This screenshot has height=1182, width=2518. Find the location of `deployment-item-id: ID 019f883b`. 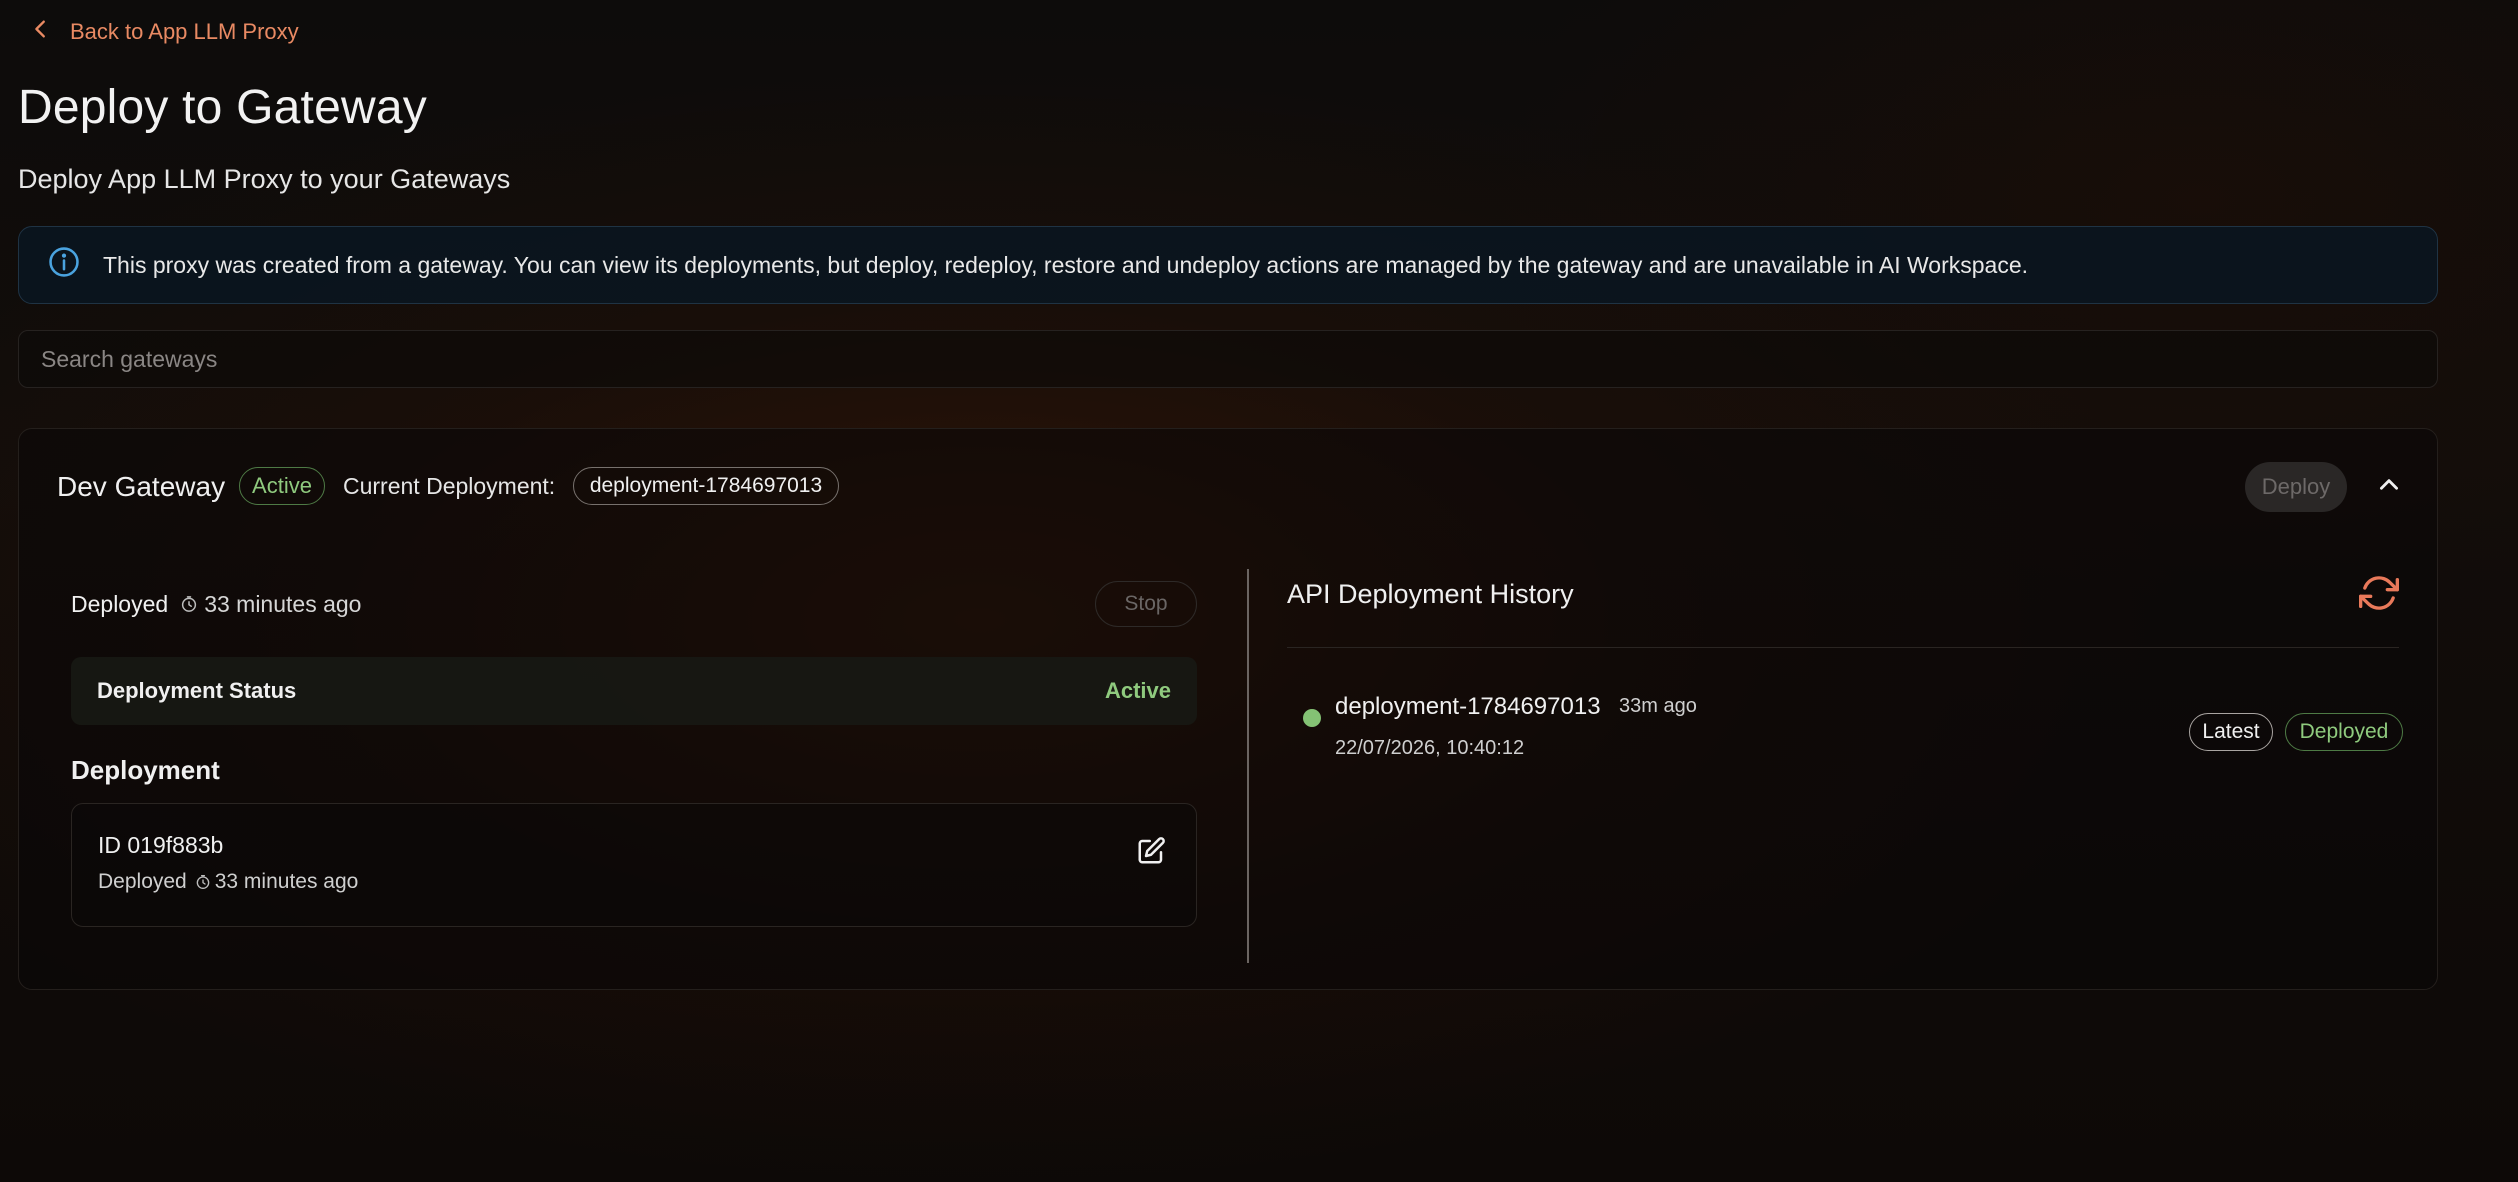

deployment-item-id: ID 019f883b is located at coordinates (161, 845).